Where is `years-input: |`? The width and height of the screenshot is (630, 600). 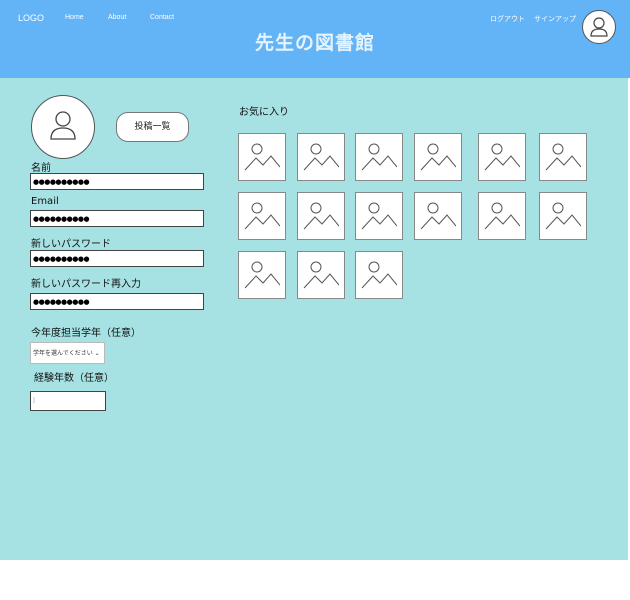
years-input: | is located at coordinates (68, 401).